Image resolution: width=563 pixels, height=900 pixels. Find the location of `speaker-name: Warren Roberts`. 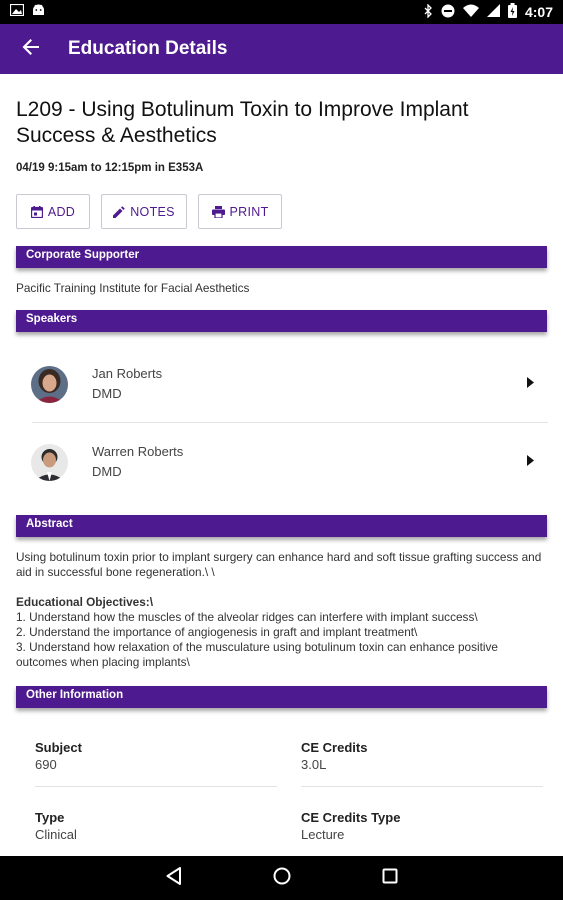

speaker-name: Warren Roberts is located at coordinates (138, 451).